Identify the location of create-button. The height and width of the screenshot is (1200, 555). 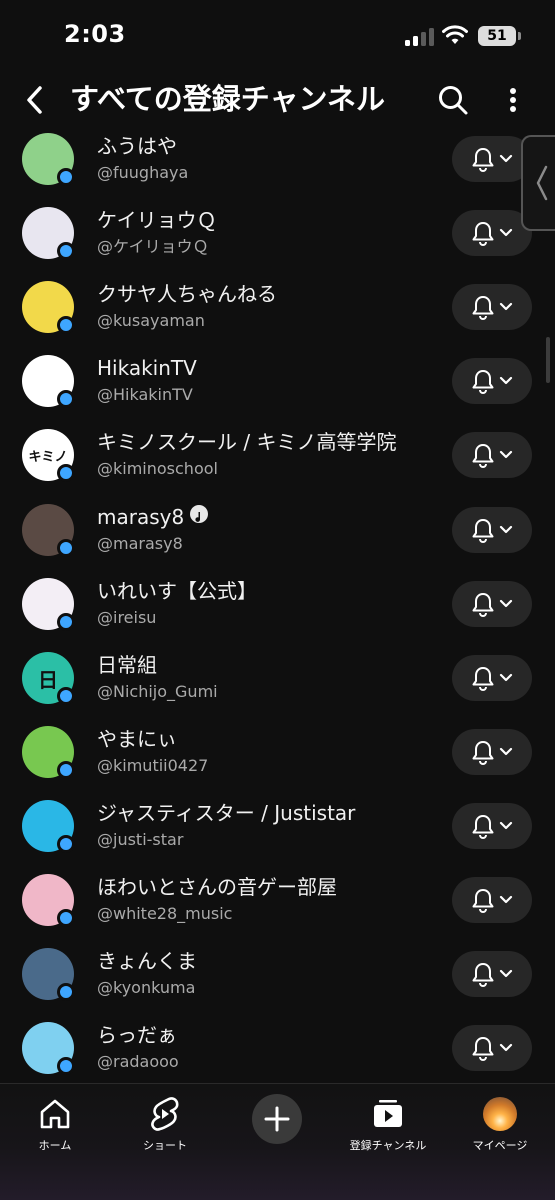
(277, 1119).